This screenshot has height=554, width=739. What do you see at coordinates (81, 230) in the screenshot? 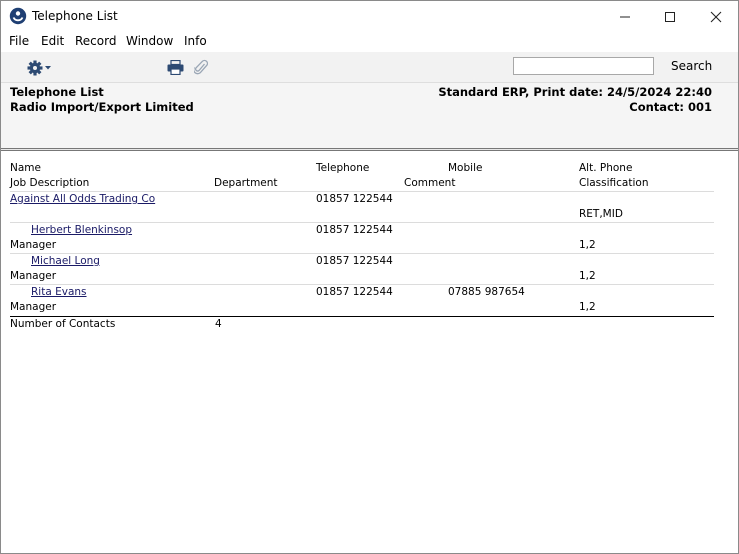
I see `contact-link: Herbert Blenkinsop` at bounding box center [81, 230].